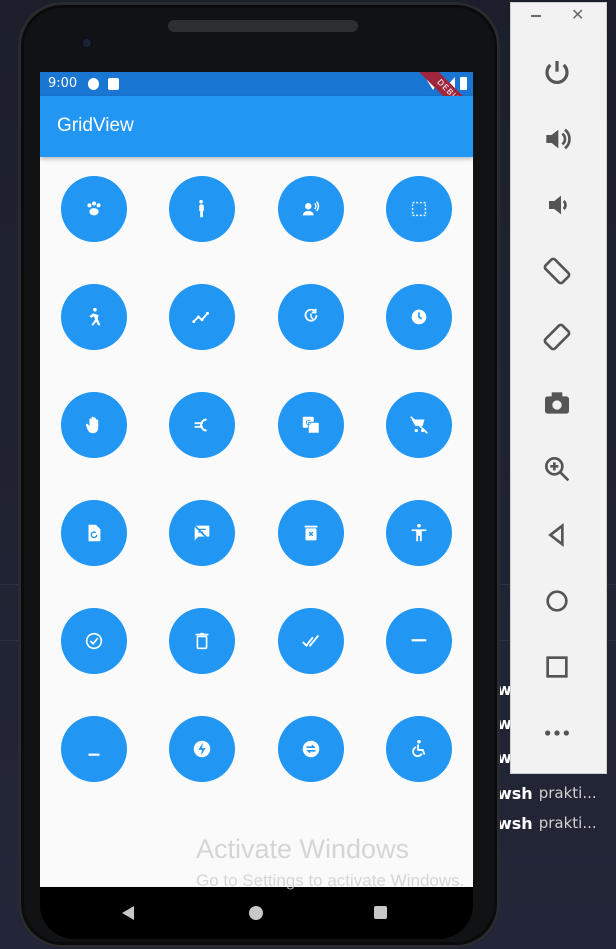 The height and width of the screenshot is (949, 616). What do you see at coordinates (94, 754) in the screenshot?
I see `minimize-icon` at bounding box center [94, 754].